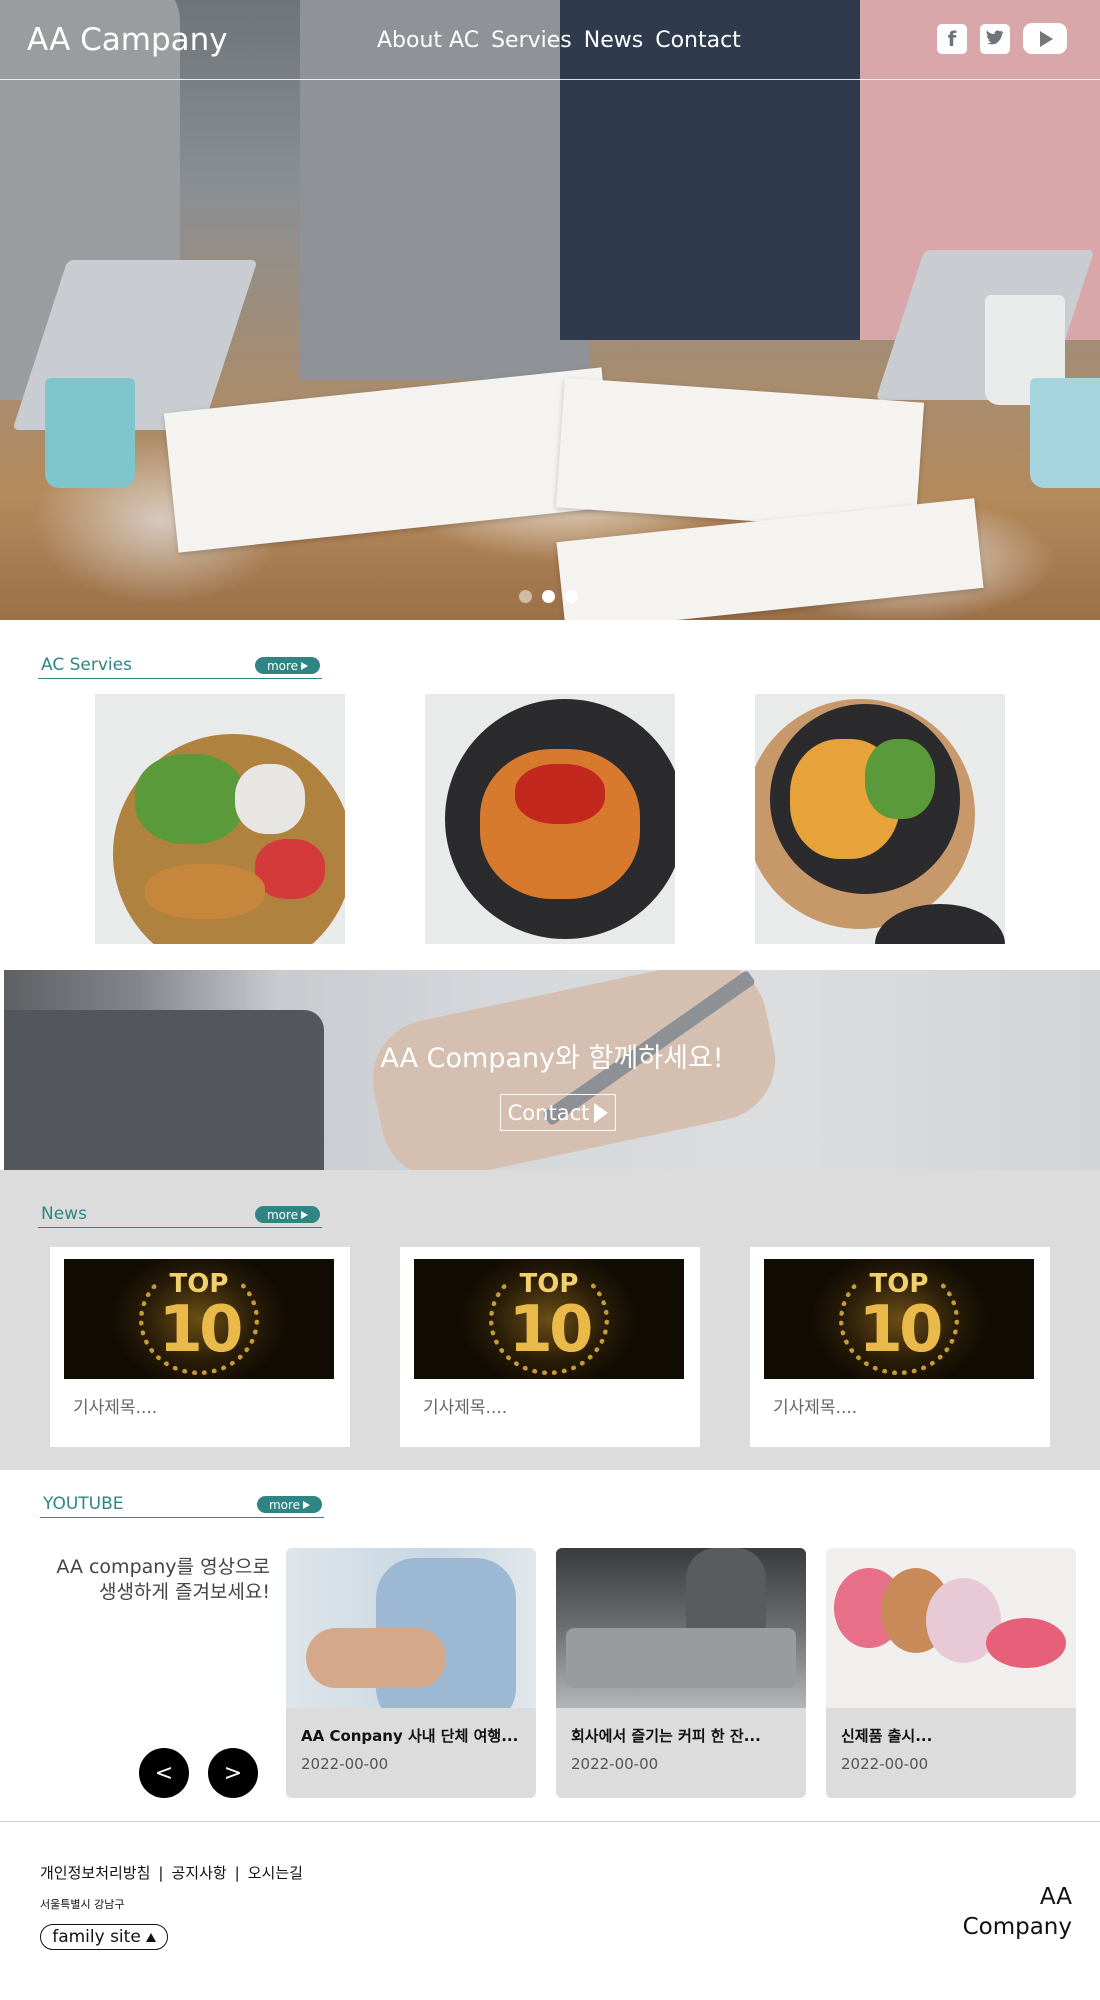 The width and height of the screenshot is (1100, 2000). Describe the element at coordinates (275, 1872) in the screenshot. I see `footer-link-directions: 오시는길` at that location.